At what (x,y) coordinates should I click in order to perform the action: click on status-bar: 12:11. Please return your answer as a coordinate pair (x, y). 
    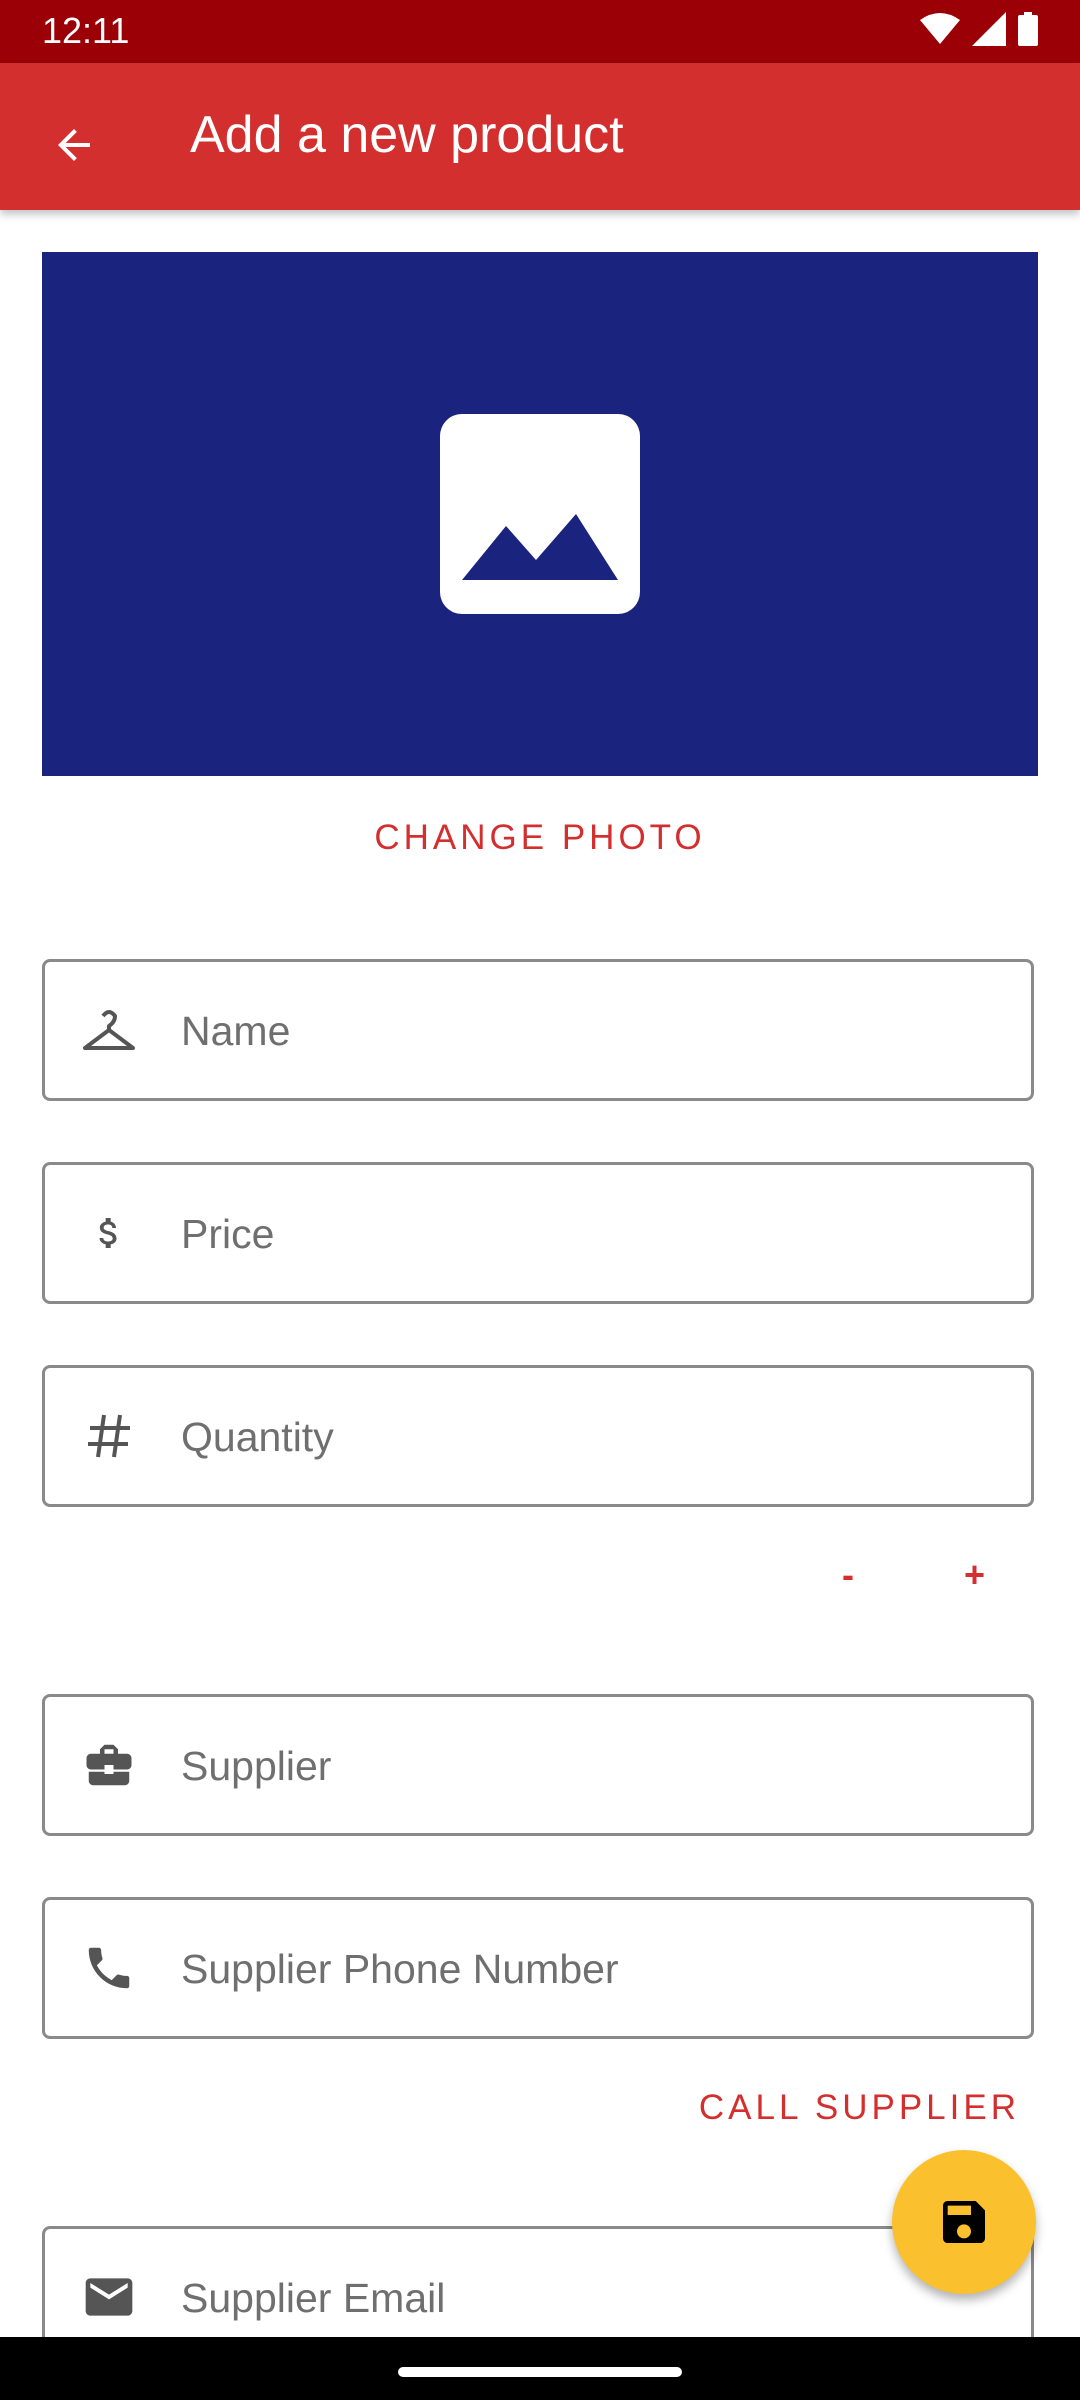
    Looking at the image, I should click on (540, 31).